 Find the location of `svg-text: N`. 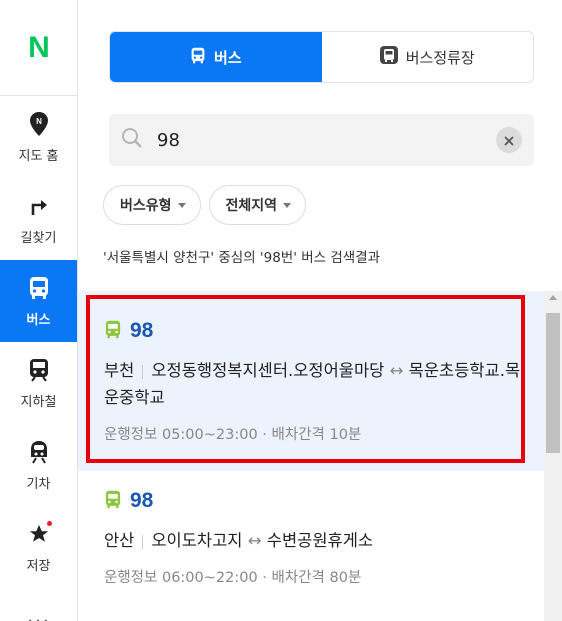

svg-text: N is located at coordinates (39, 121).